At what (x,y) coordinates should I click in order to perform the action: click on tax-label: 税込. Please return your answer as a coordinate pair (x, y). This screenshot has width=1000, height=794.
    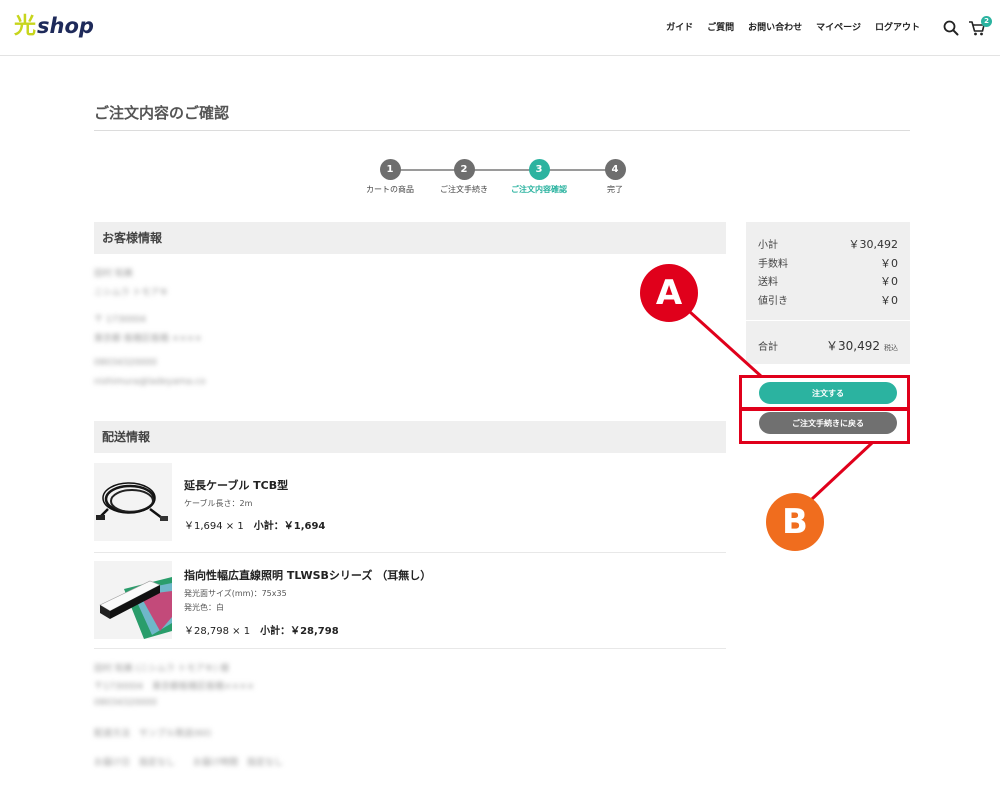
    Looking at the image, I should click on (891, 348).